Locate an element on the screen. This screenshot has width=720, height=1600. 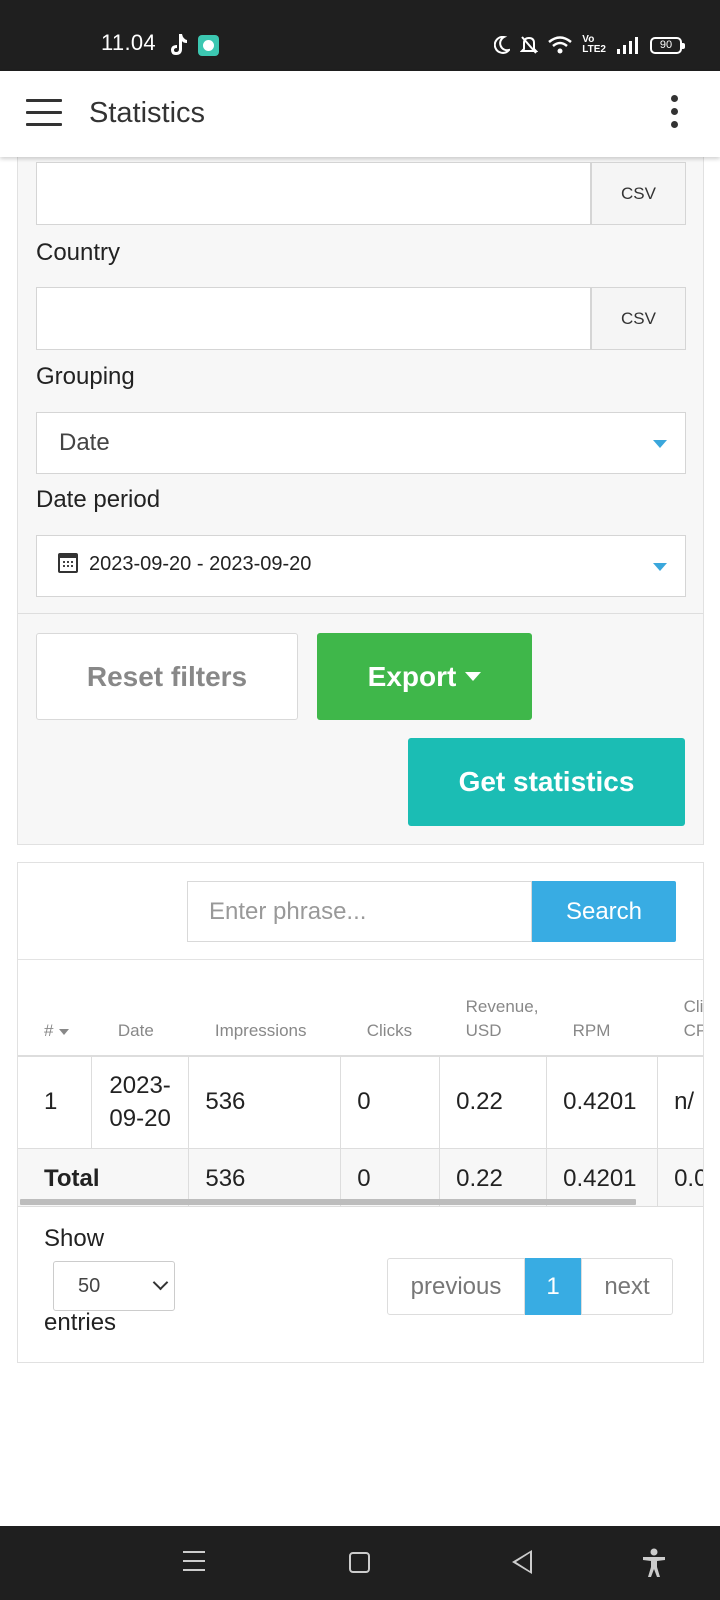
get-statistics-button: Get statistics is located at coordinates (546, 782).